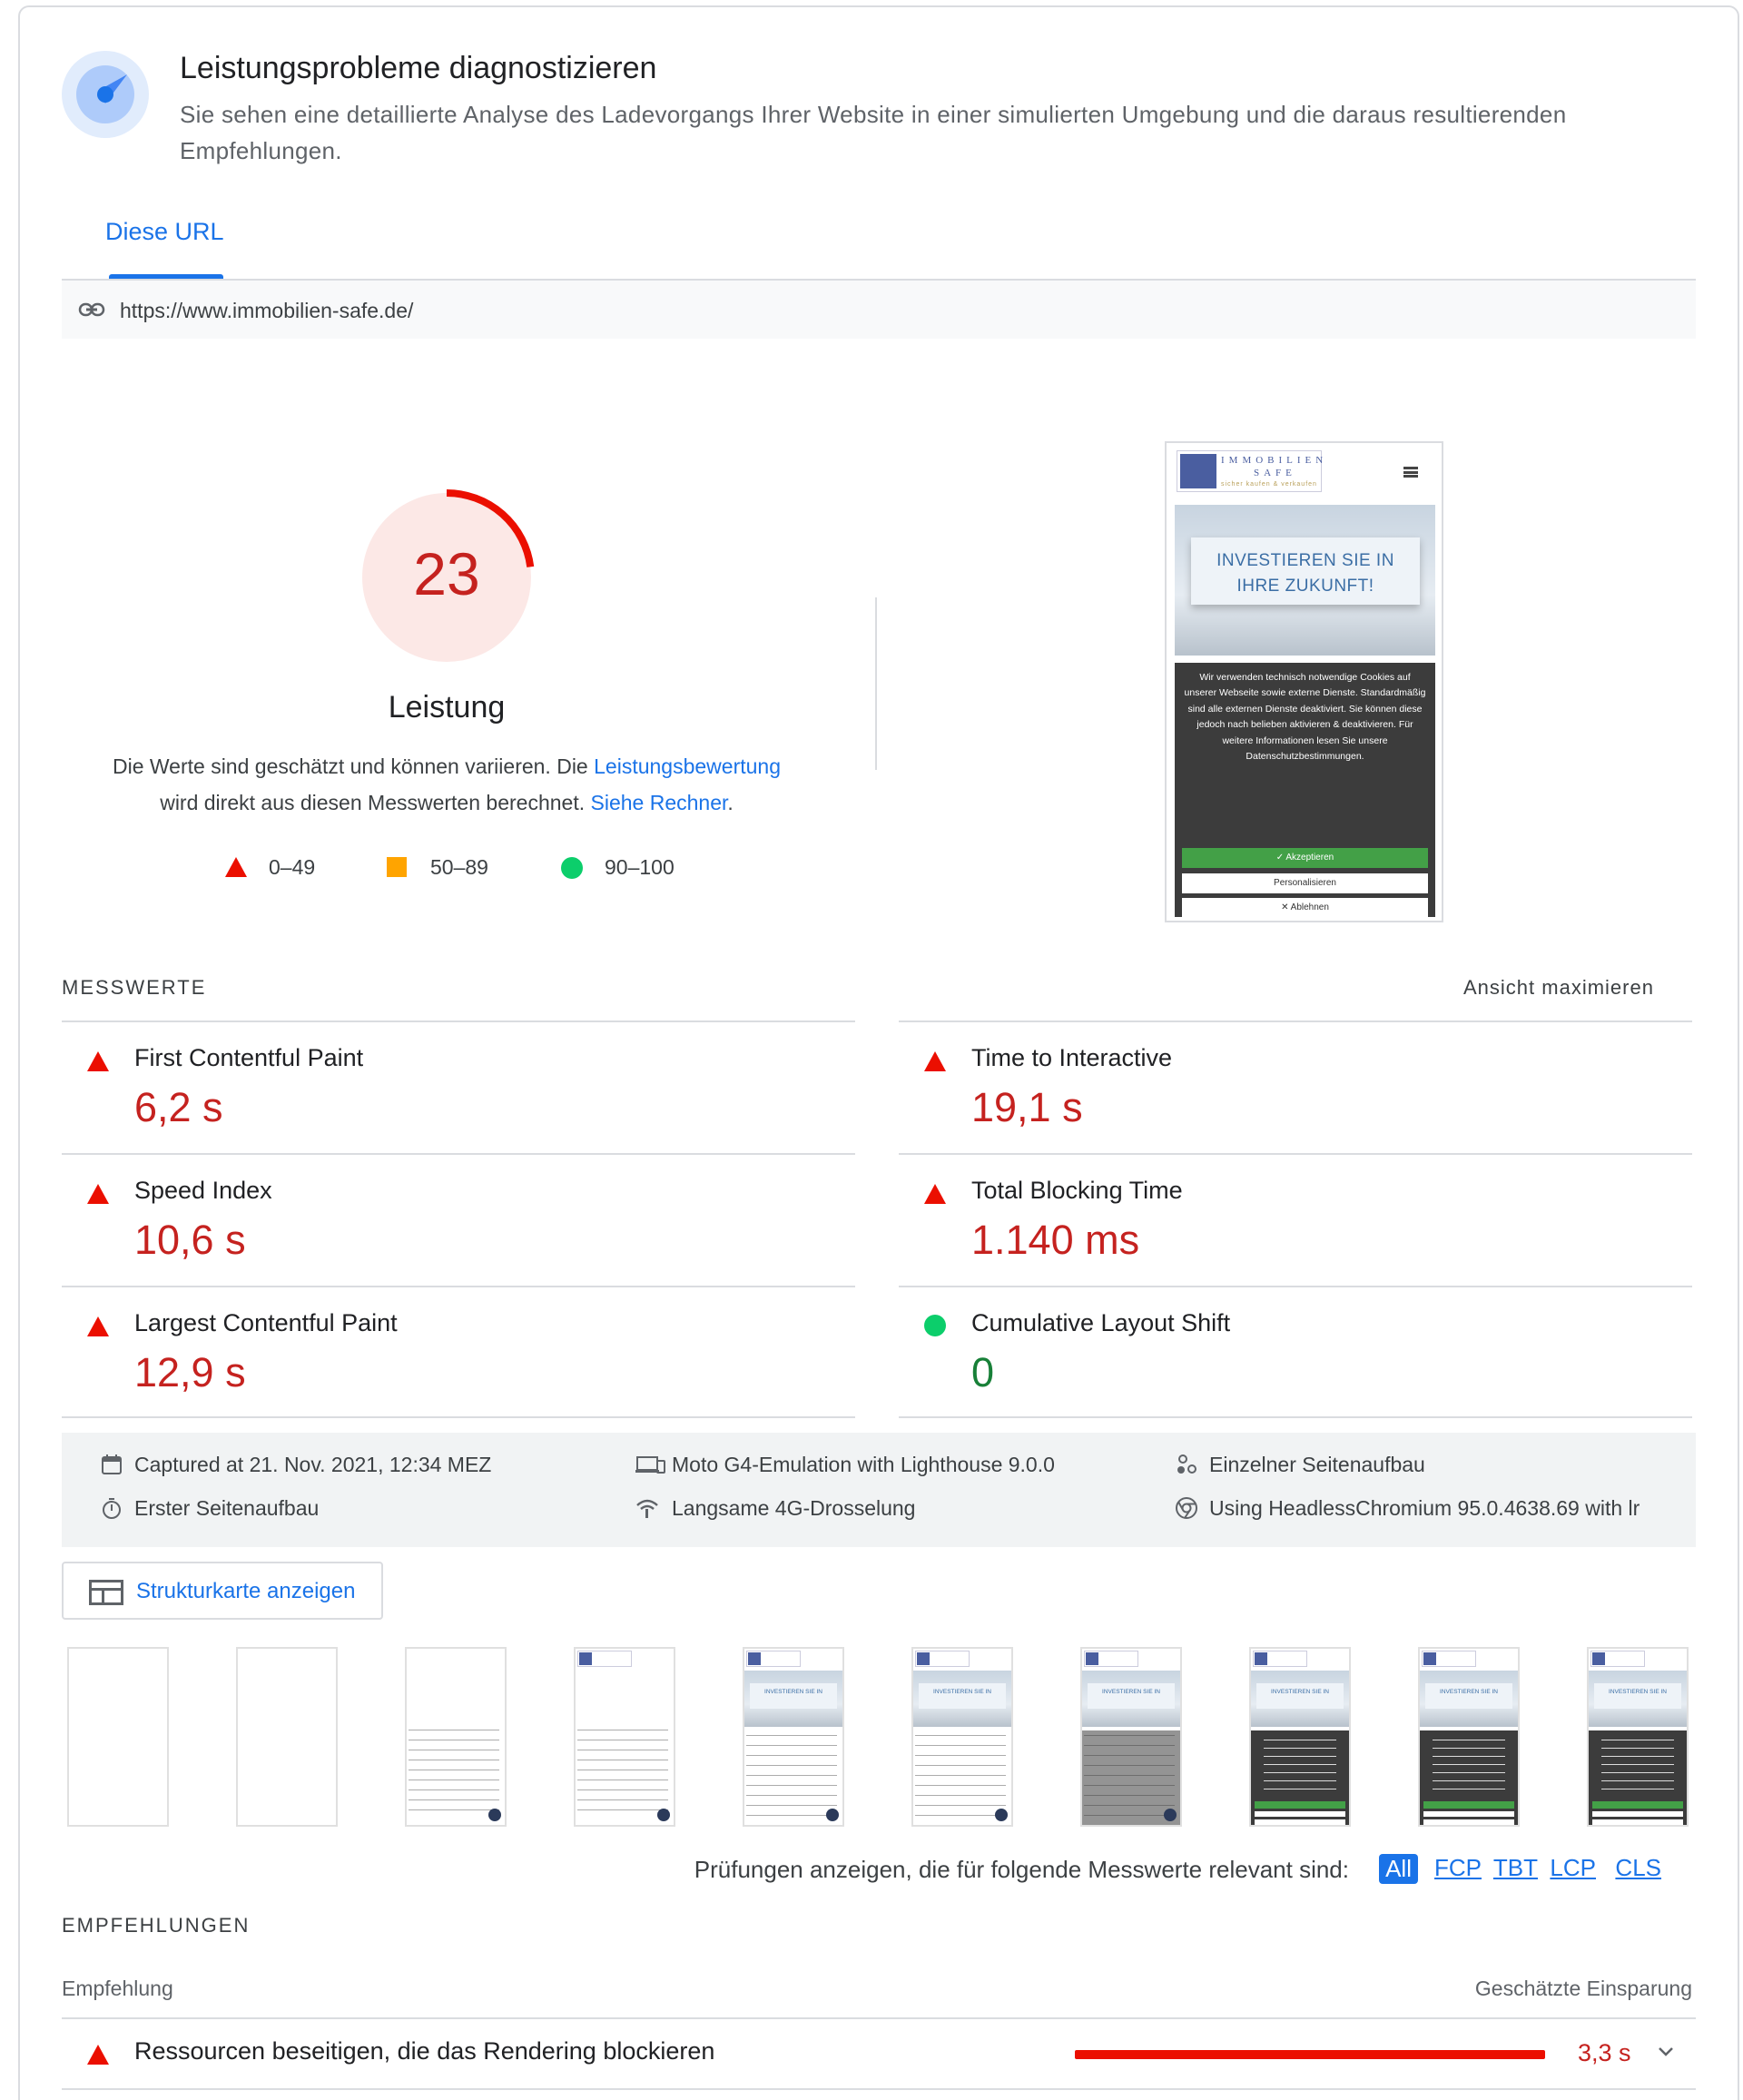 Image resolution: width=1743 pixels, height=2100 pixels. Describe the element at coordinates (1458, 1868) in the screenshot. I see `filter-chip-fcp: FCP` at that location.